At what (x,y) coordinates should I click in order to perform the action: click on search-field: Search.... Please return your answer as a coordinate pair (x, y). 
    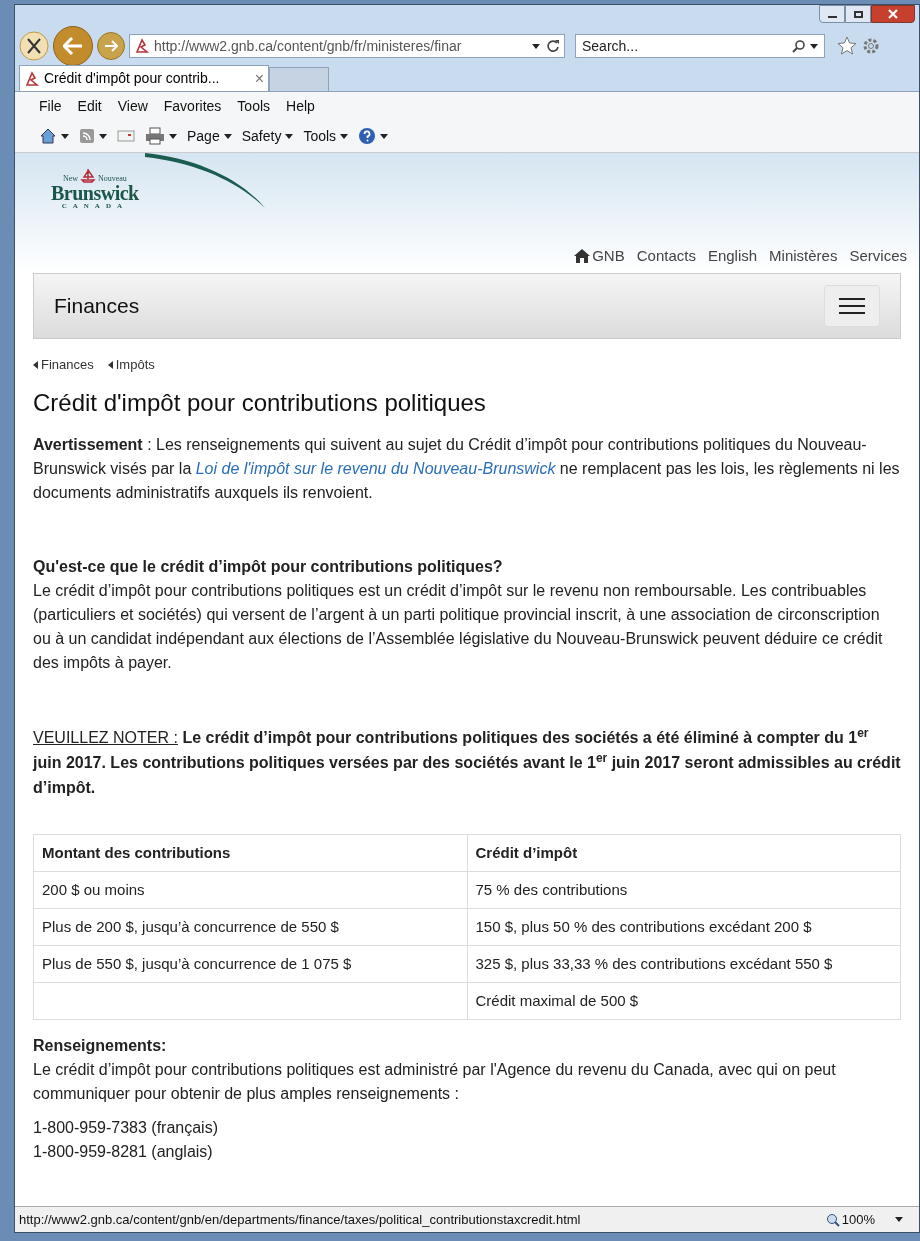
    Looking at the image, I should click on (687, 46).